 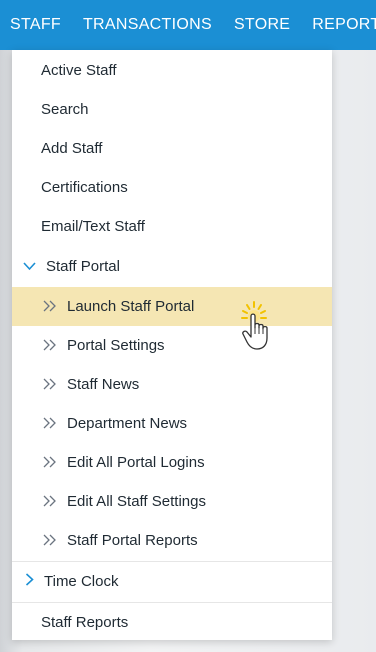 I want to click on menu-item-label: Staff Reports, so click(x=85, y=622).